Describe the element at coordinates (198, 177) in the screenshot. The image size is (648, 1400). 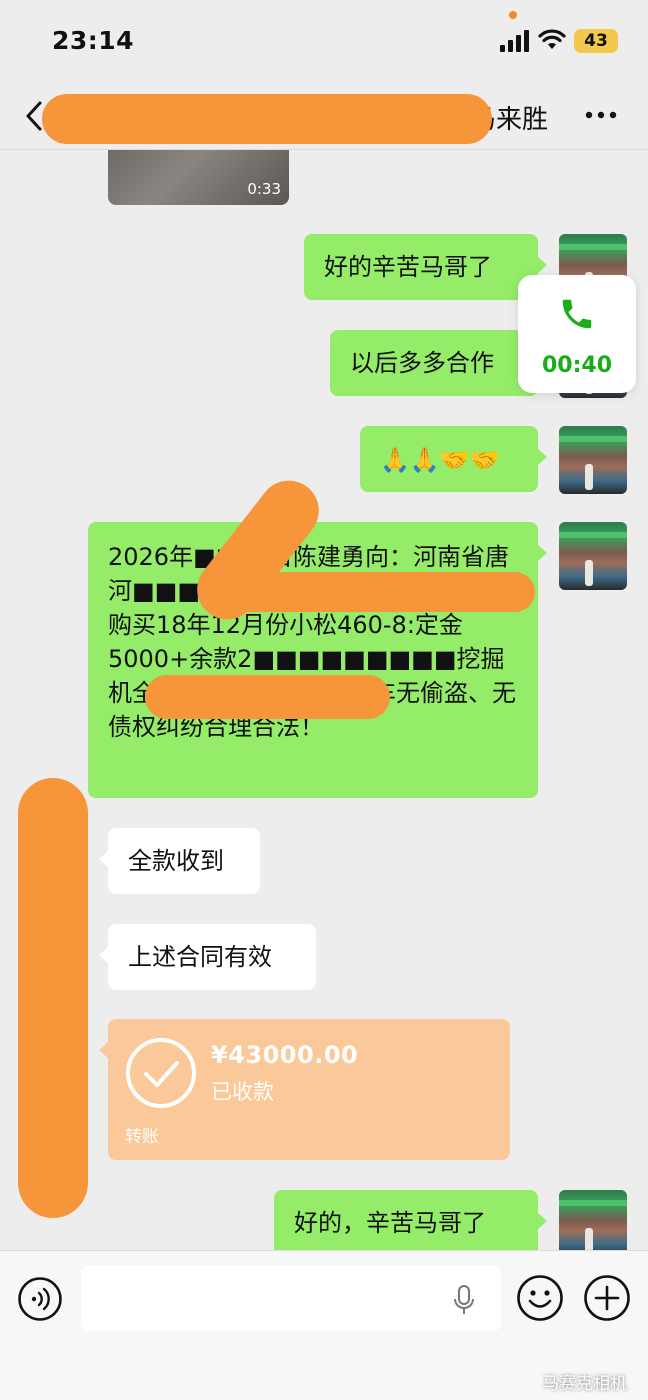
I see `video-message: 0:33` at that location.